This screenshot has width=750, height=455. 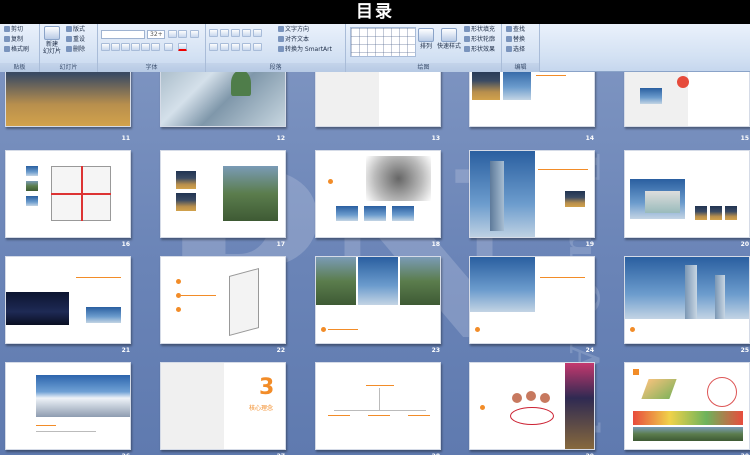 What do you see at coordinates (589, 350) in the screenshot?
I see `slide-number-24: 24` at bounding box center [589, 350].